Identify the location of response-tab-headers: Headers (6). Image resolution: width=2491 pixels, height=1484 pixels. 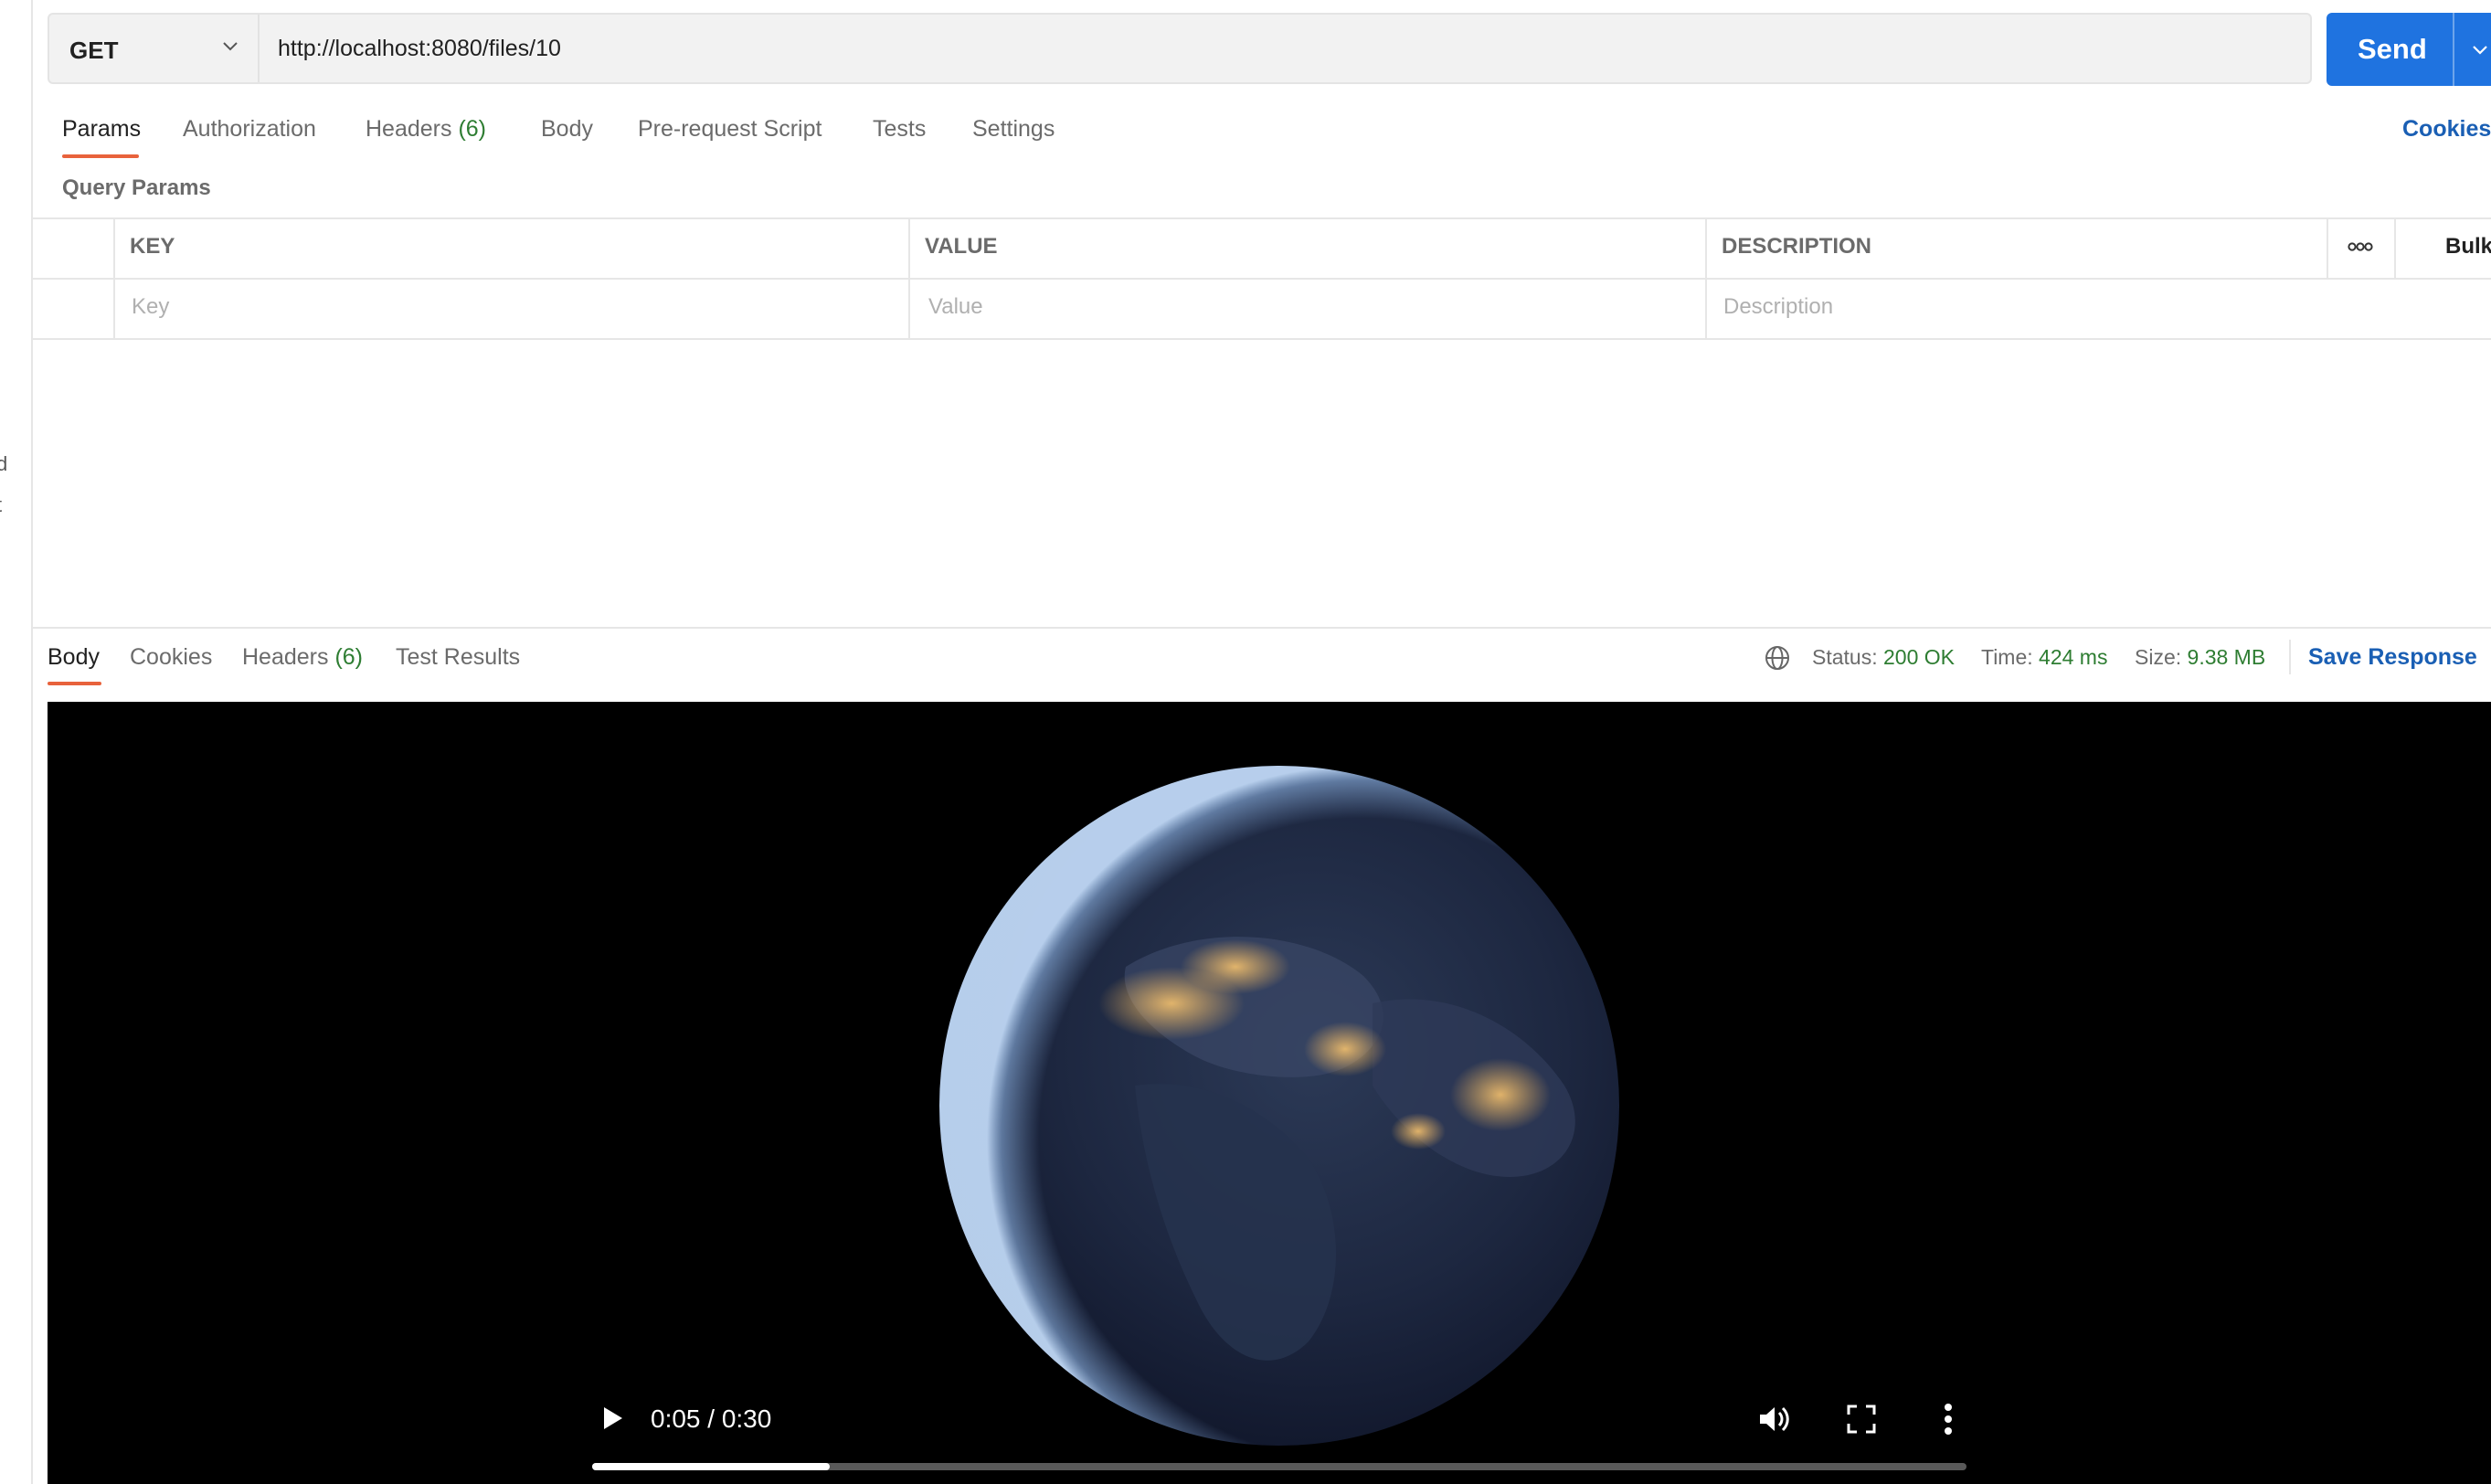
(302, 657).